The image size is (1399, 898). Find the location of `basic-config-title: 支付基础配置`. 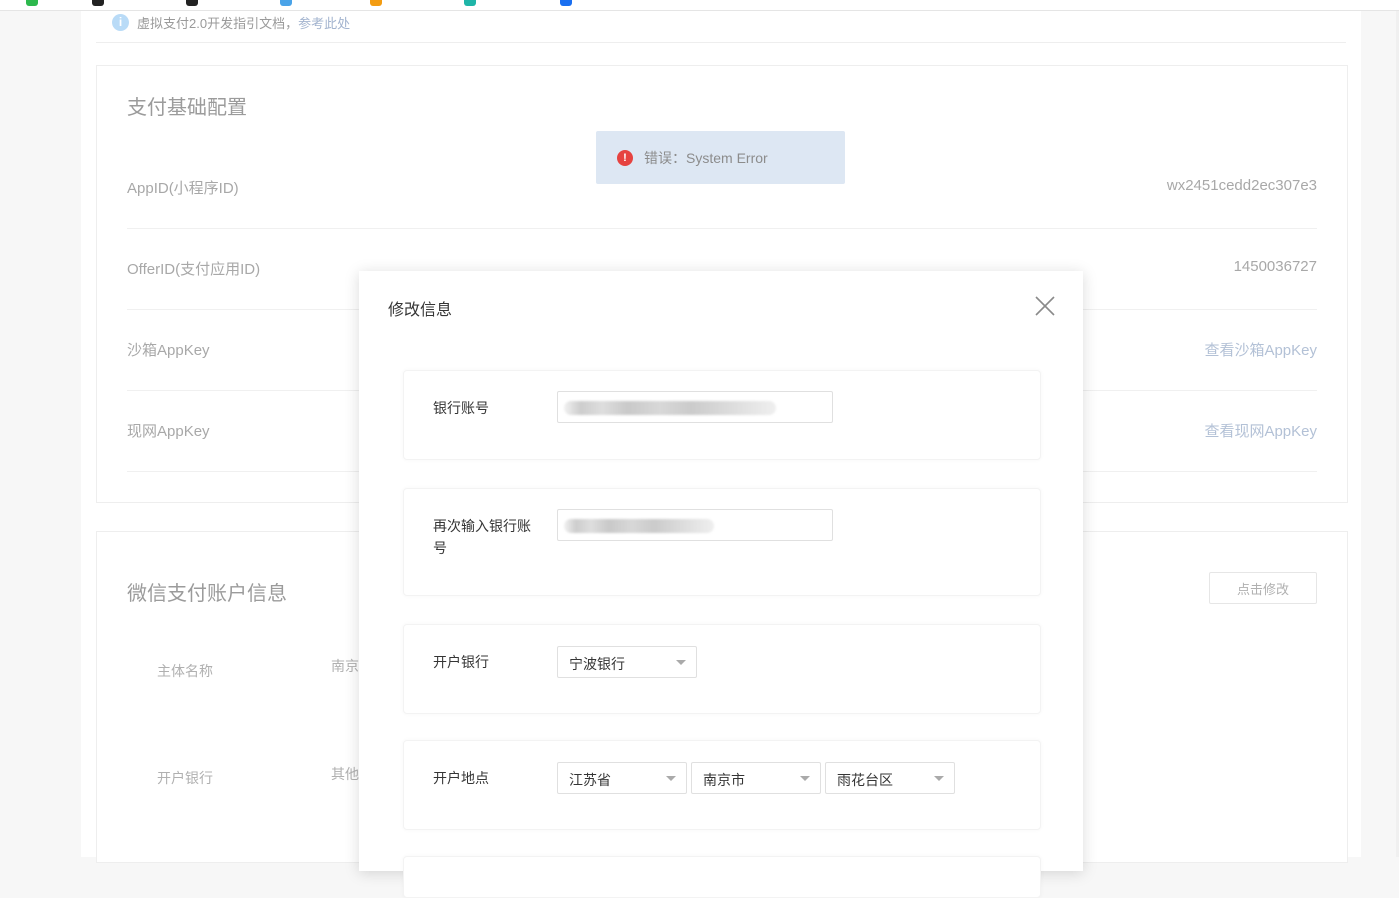

basic-config-title: 支付基础配置 is located at coordinates (187, 108).